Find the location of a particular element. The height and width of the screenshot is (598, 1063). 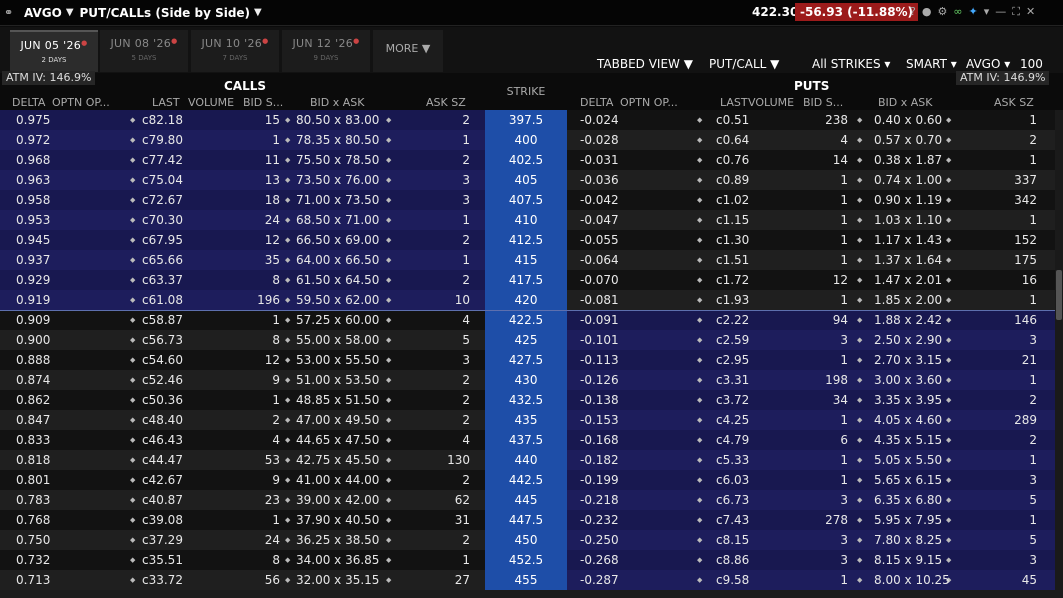

put-delta: -0.218 is located at coordinates (599, 500).